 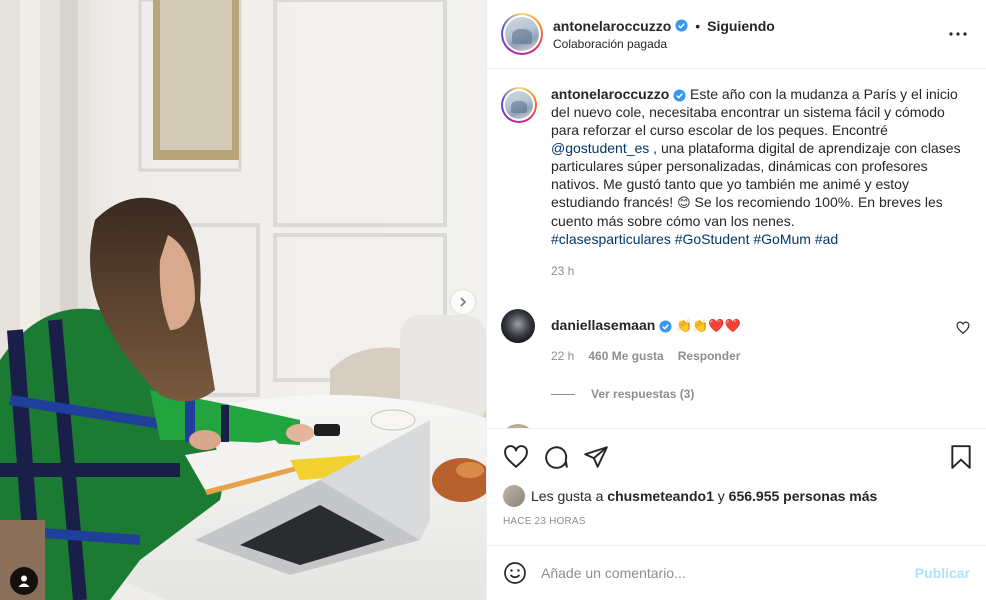 I want to click on share-icon, so click(x=596, y=457).